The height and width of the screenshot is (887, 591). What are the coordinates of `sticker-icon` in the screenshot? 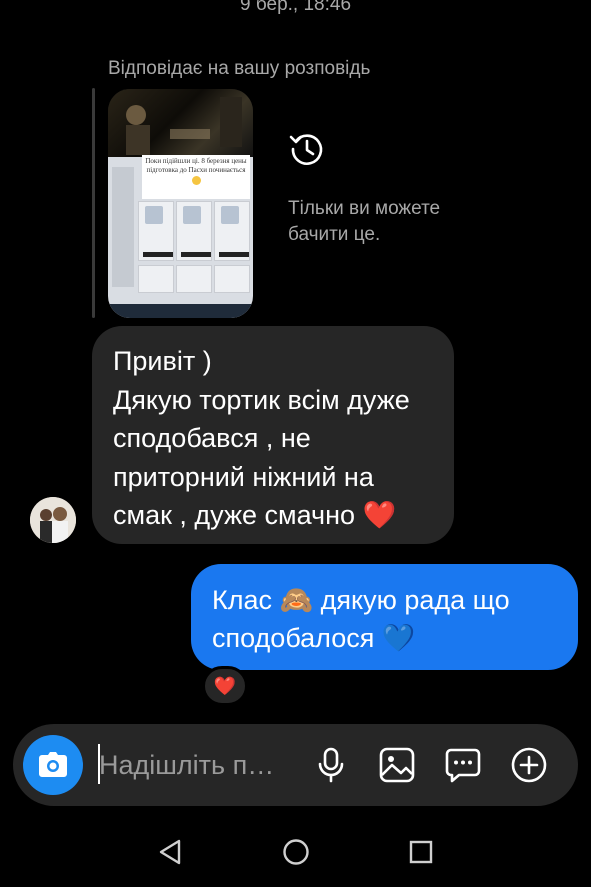 It's located at (463, 765).